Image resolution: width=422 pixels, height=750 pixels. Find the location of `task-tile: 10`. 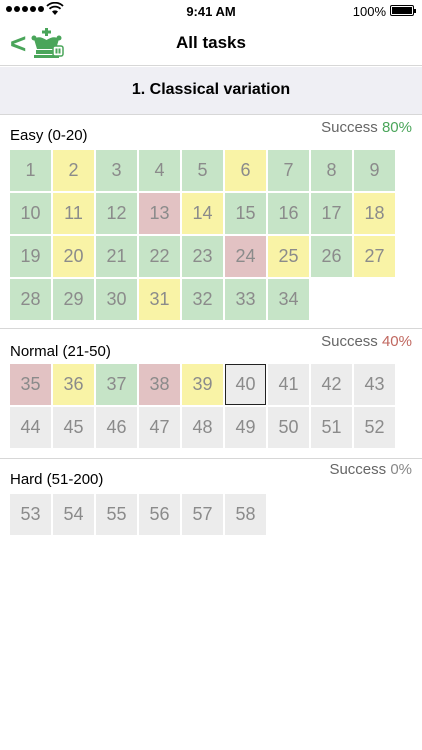

task-tile: 10 is located at coordinates (30, 213).